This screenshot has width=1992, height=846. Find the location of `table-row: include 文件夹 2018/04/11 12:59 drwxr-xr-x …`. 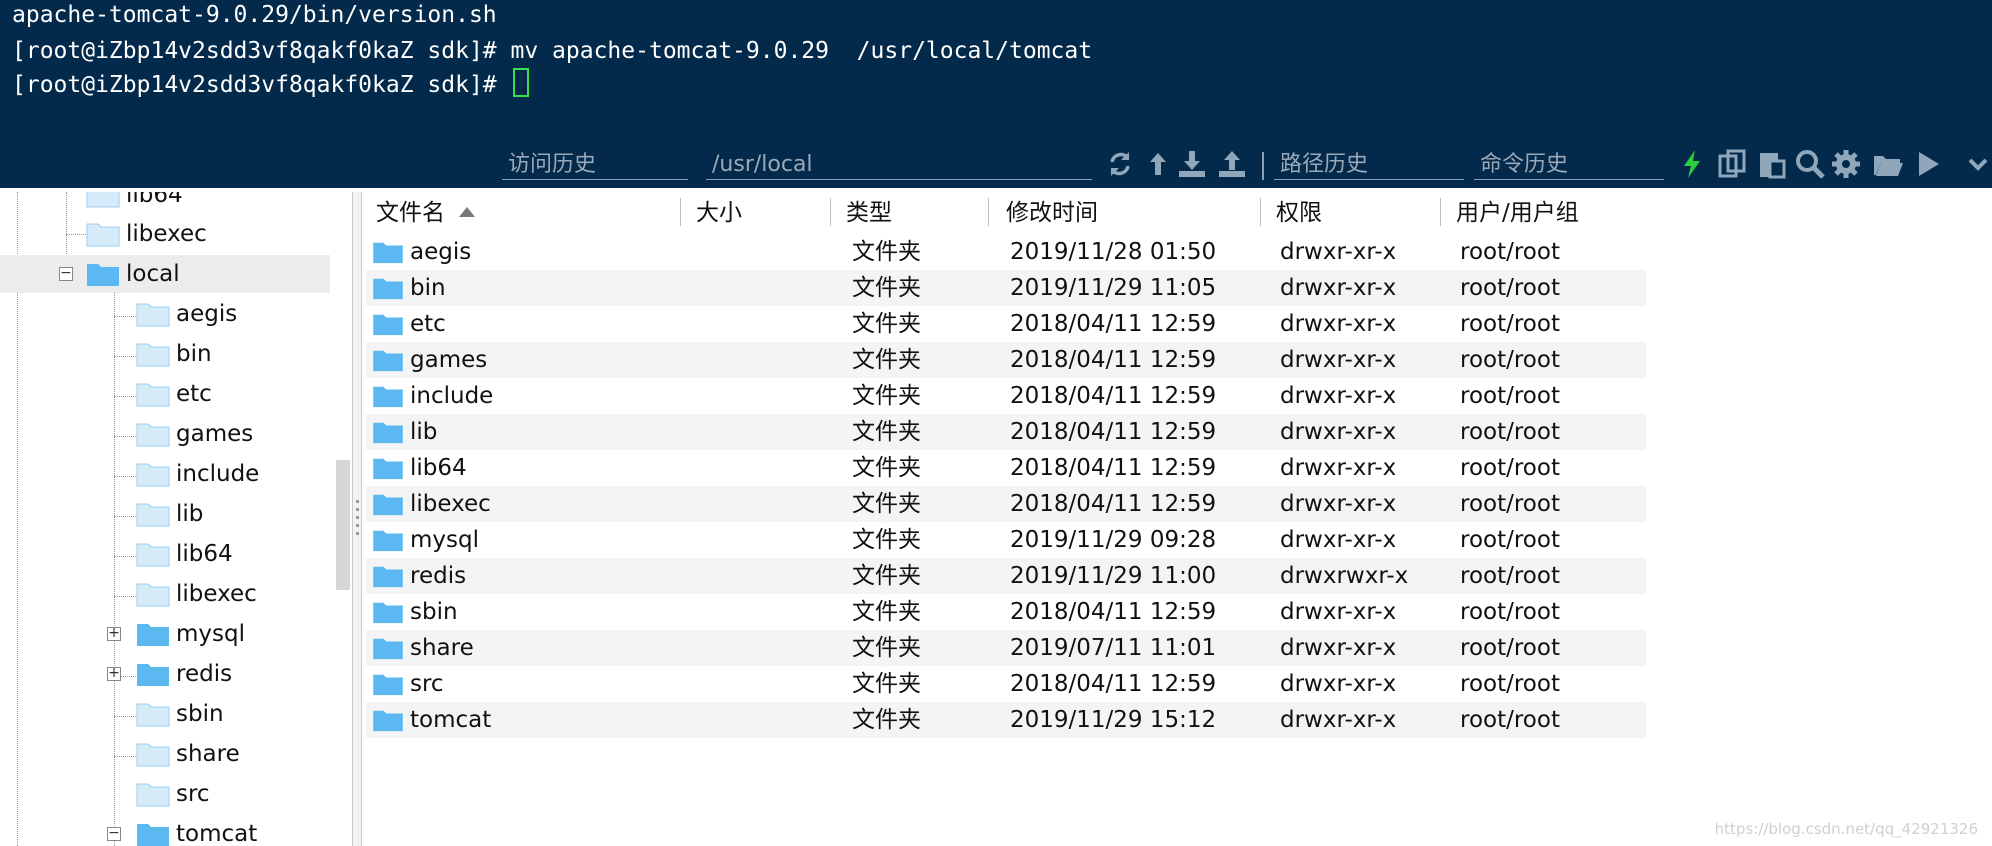

table-row: include 文件夹 2018/04/11 12:59 drwxr-xr-x … is located at coordinates (1006, 396).